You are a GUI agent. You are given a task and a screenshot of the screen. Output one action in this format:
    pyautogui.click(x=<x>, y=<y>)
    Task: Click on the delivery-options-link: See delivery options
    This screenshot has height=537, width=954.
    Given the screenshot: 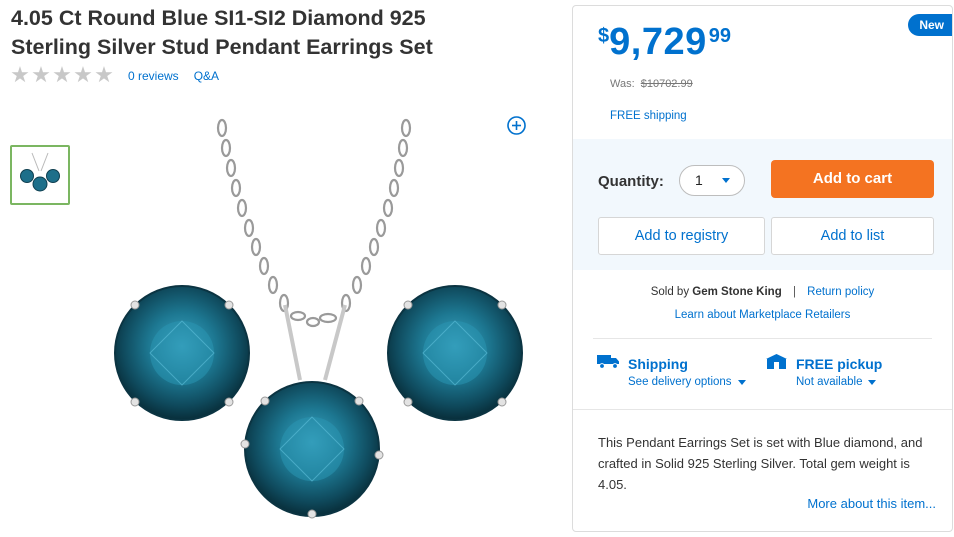 What is the action you would take?
    pyautogui.click(x=687, y=382)
    